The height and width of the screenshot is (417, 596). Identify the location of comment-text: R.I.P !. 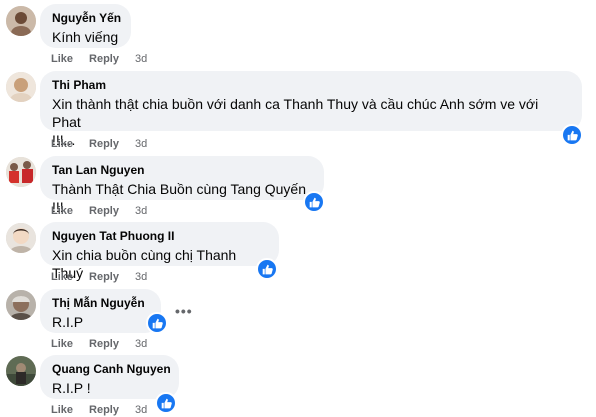
(71, 388).